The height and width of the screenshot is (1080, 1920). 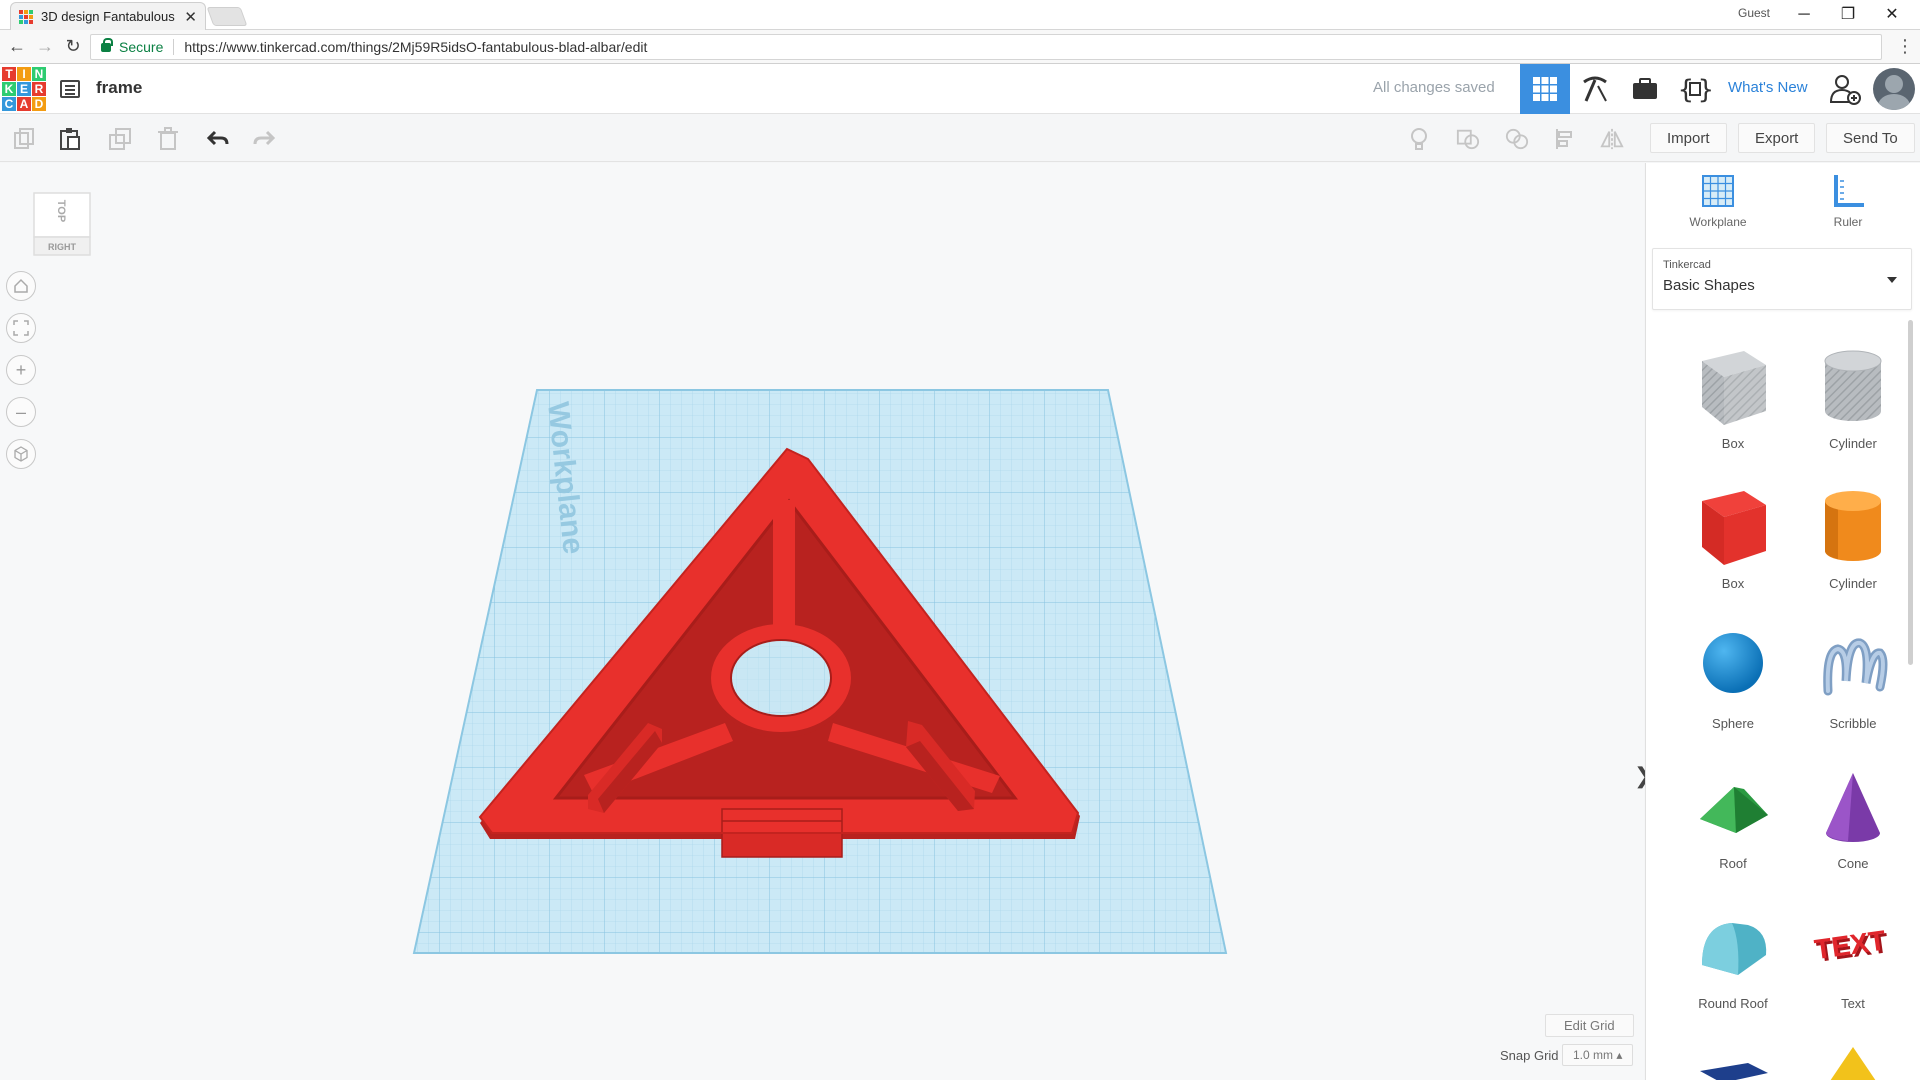 What do you see at coordinates (960, 15) in the screenshot?
I see `browser-tabstrip: 3D design Fantabulous B ✕ Guest ─ ❐ ✕` at bounding box center [960, 15].